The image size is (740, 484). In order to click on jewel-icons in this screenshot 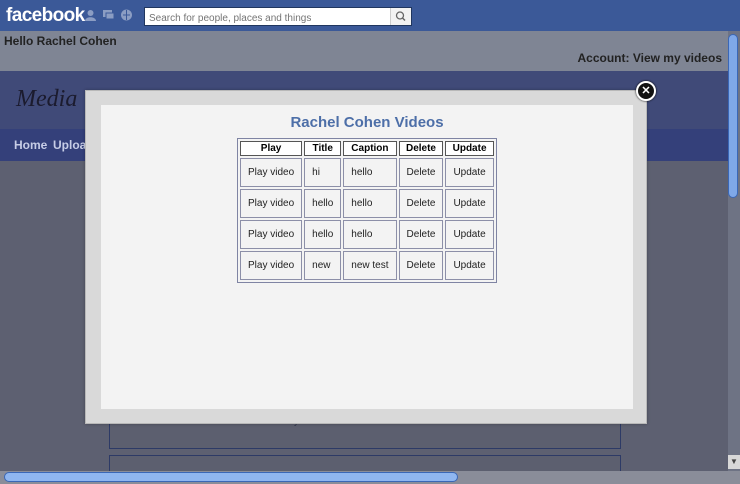, I will do `click(108, 15)`.